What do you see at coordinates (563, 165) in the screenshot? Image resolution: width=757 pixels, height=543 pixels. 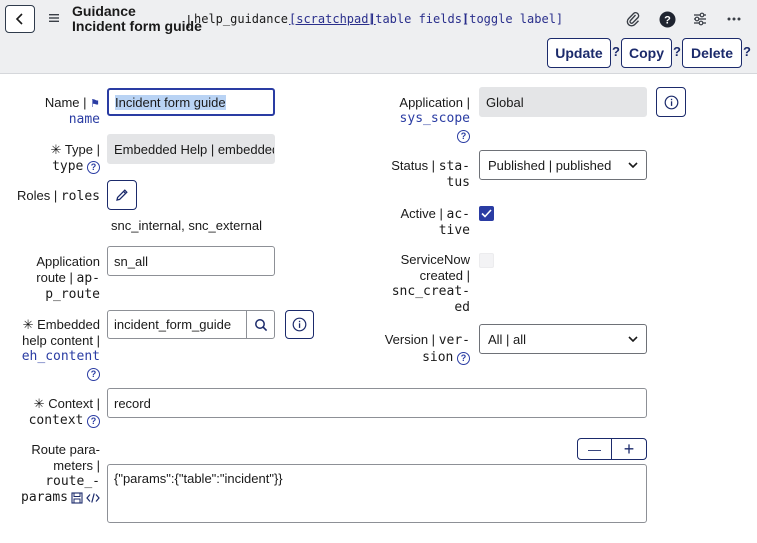 I see `status-select: Published | published` at bounding box center [563, 165].